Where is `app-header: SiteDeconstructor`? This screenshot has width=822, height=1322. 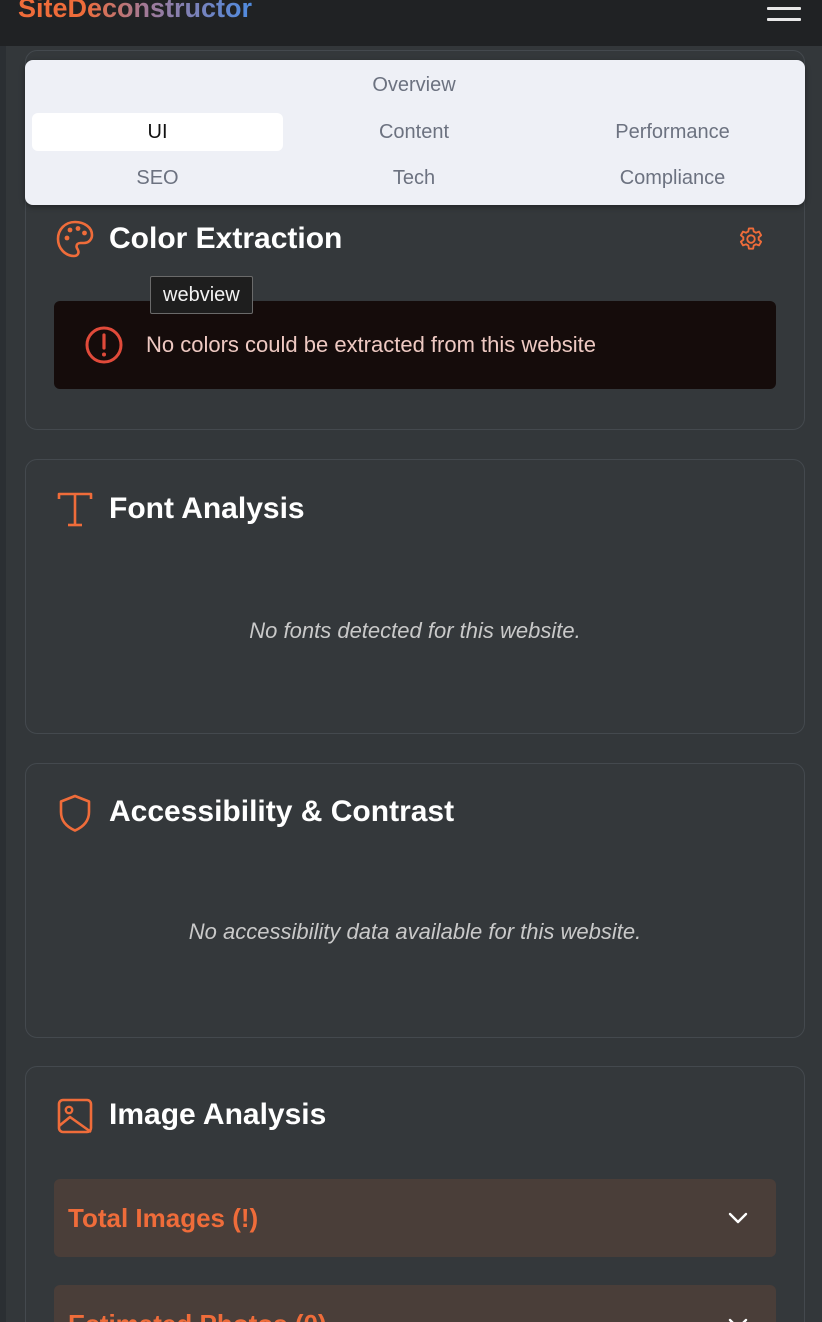 app-header: SiteDeconstructor is located at coordinates (411, 23).